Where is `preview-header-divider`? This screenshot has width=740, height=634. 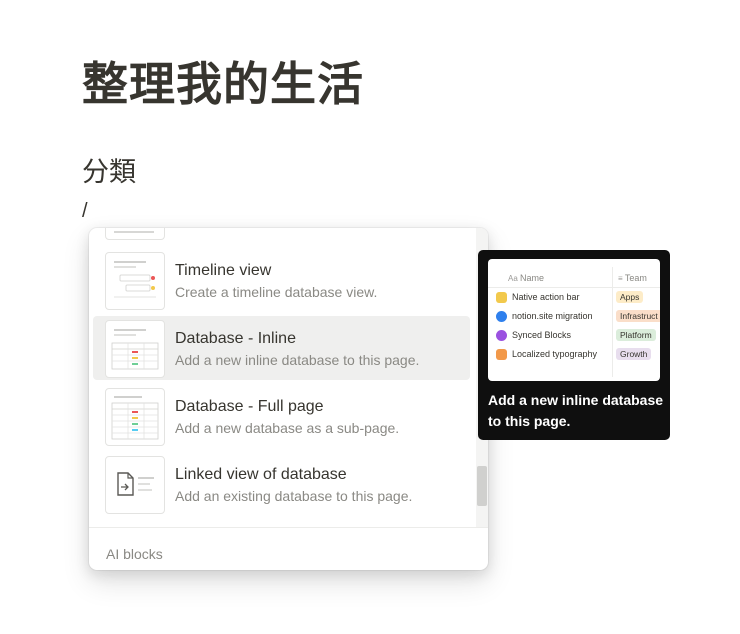
preview-header-divider is located at coordinates (574, 287).